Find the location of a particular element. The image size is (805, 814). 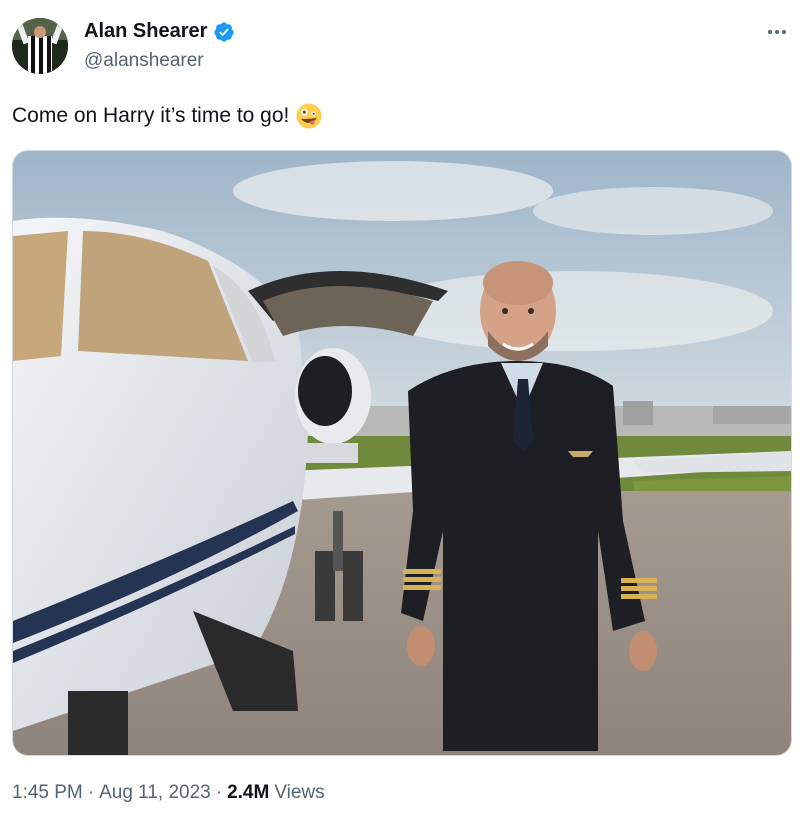

tweet-text: Come on Harry it’s time to go! is located at coordinates (167, 116).